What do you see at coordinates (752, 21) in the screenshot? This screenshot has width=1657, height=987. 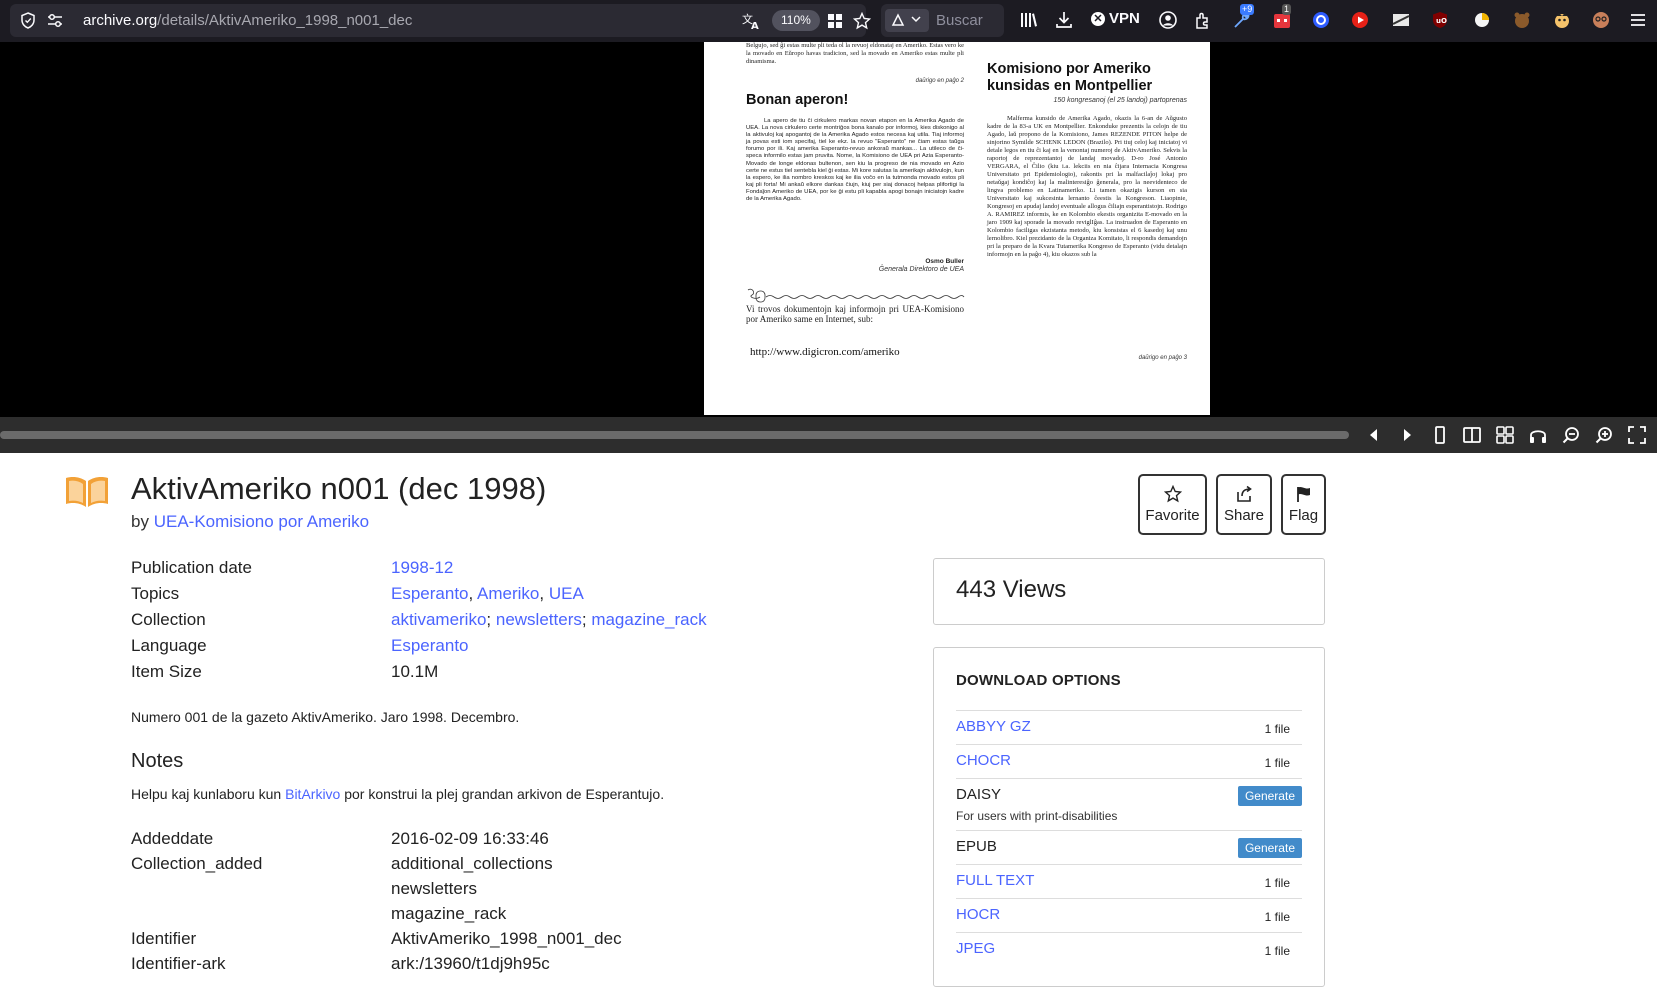 I see `translate-icon: 文A` at bounding box center [752, 21].